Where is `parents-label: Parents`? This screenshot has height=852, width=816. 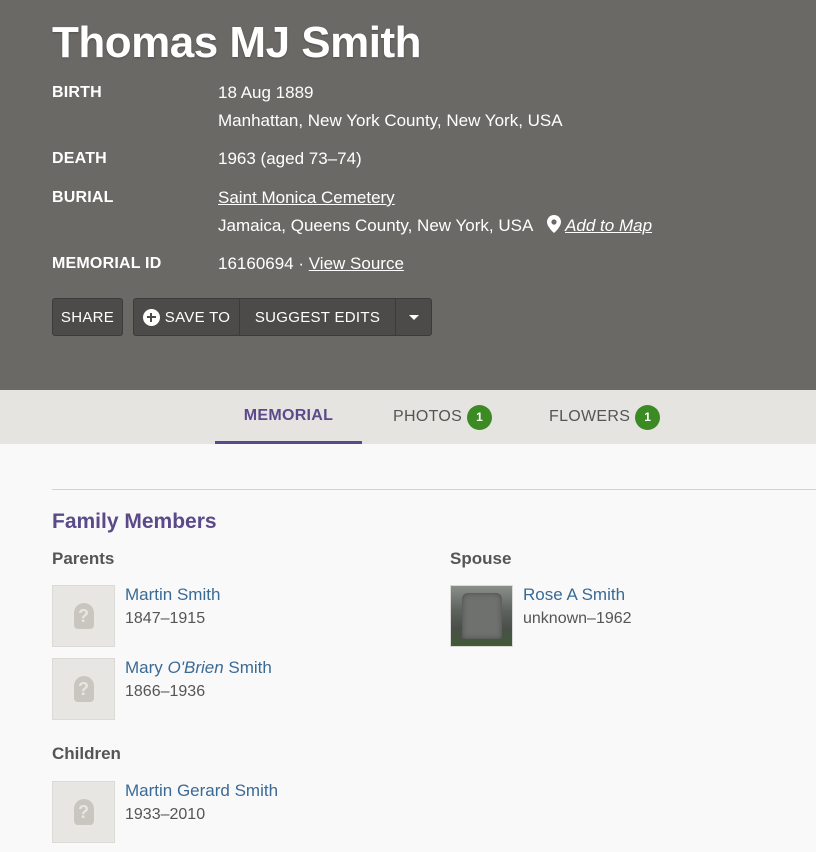
parents-label: Parents is located at coordinates (83, 558).